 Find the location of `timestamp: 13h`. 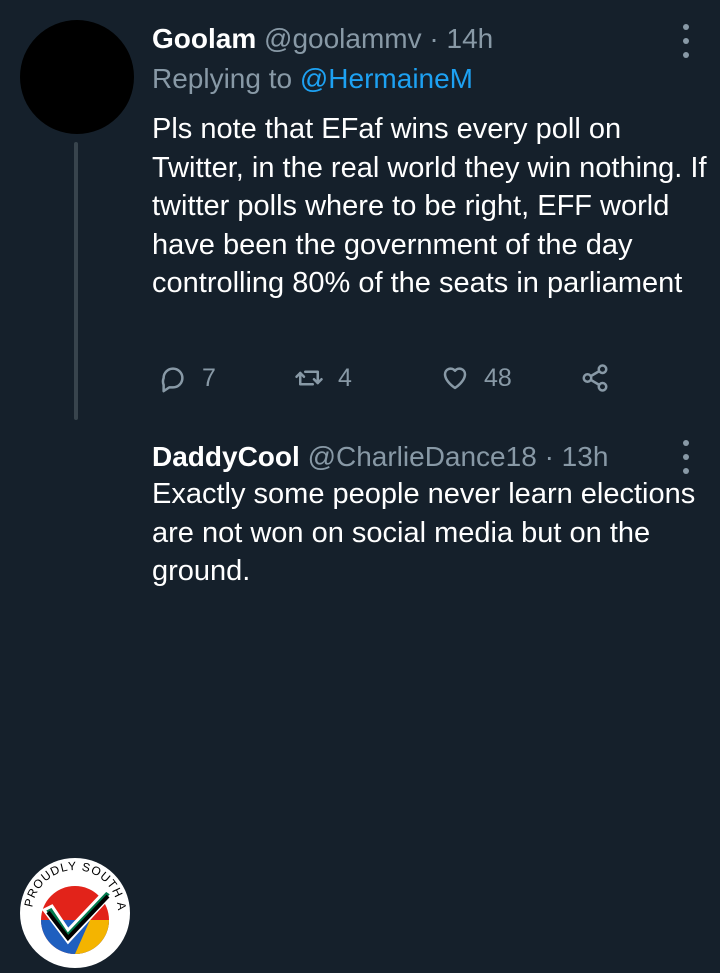

timestamp: 13h is located at coordinates (585, 456).